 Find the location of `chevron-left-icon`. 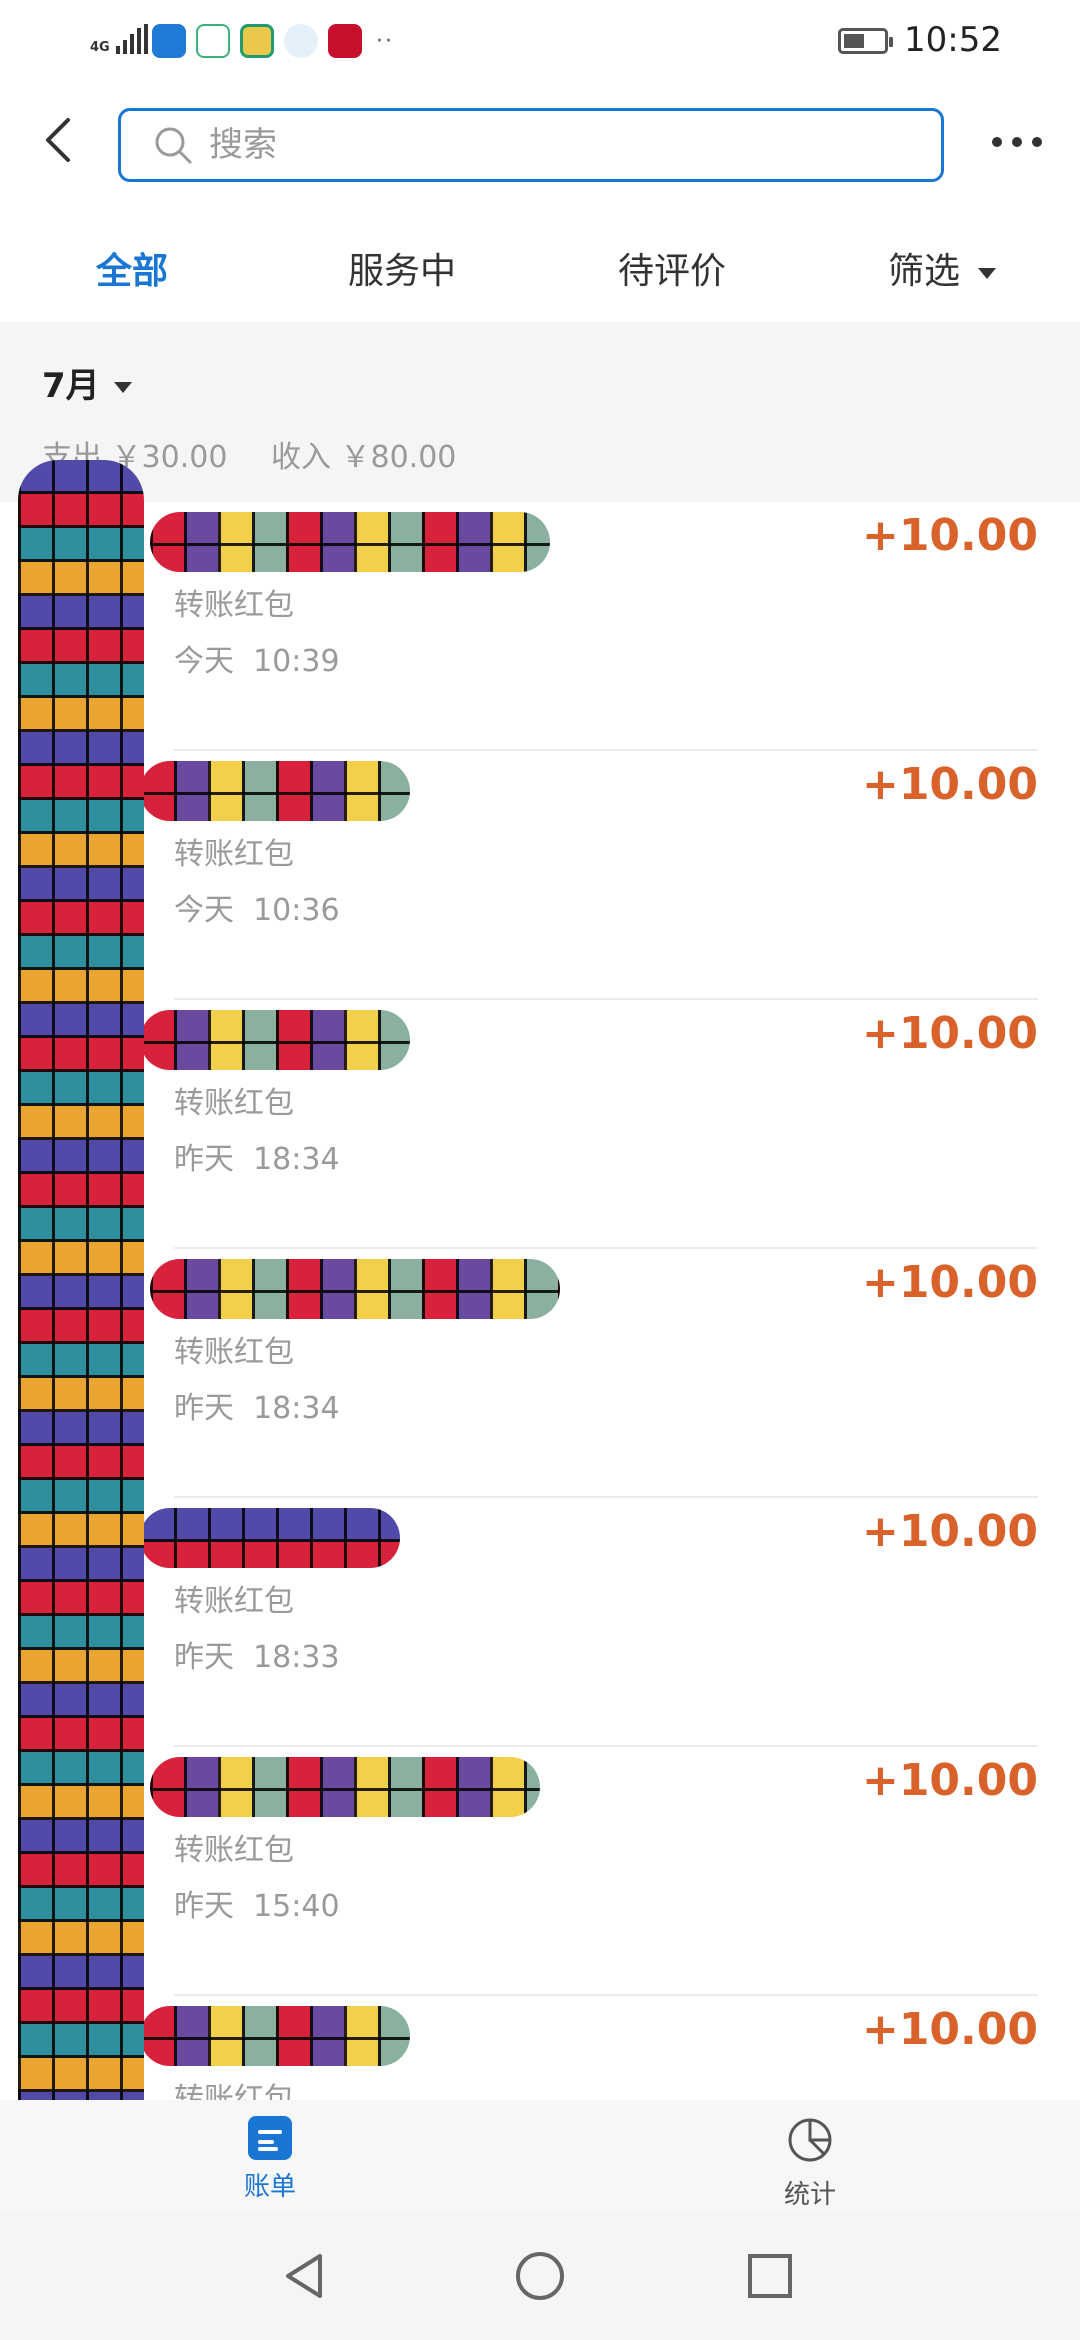

chevron-left-icon is located at coordinates (60, 140).